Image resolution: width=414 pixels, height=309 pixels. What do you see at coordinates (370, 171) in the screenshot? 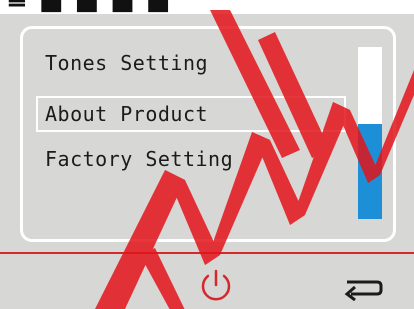
I see `scrollbar-thumb` at bounding box center [370, 171].